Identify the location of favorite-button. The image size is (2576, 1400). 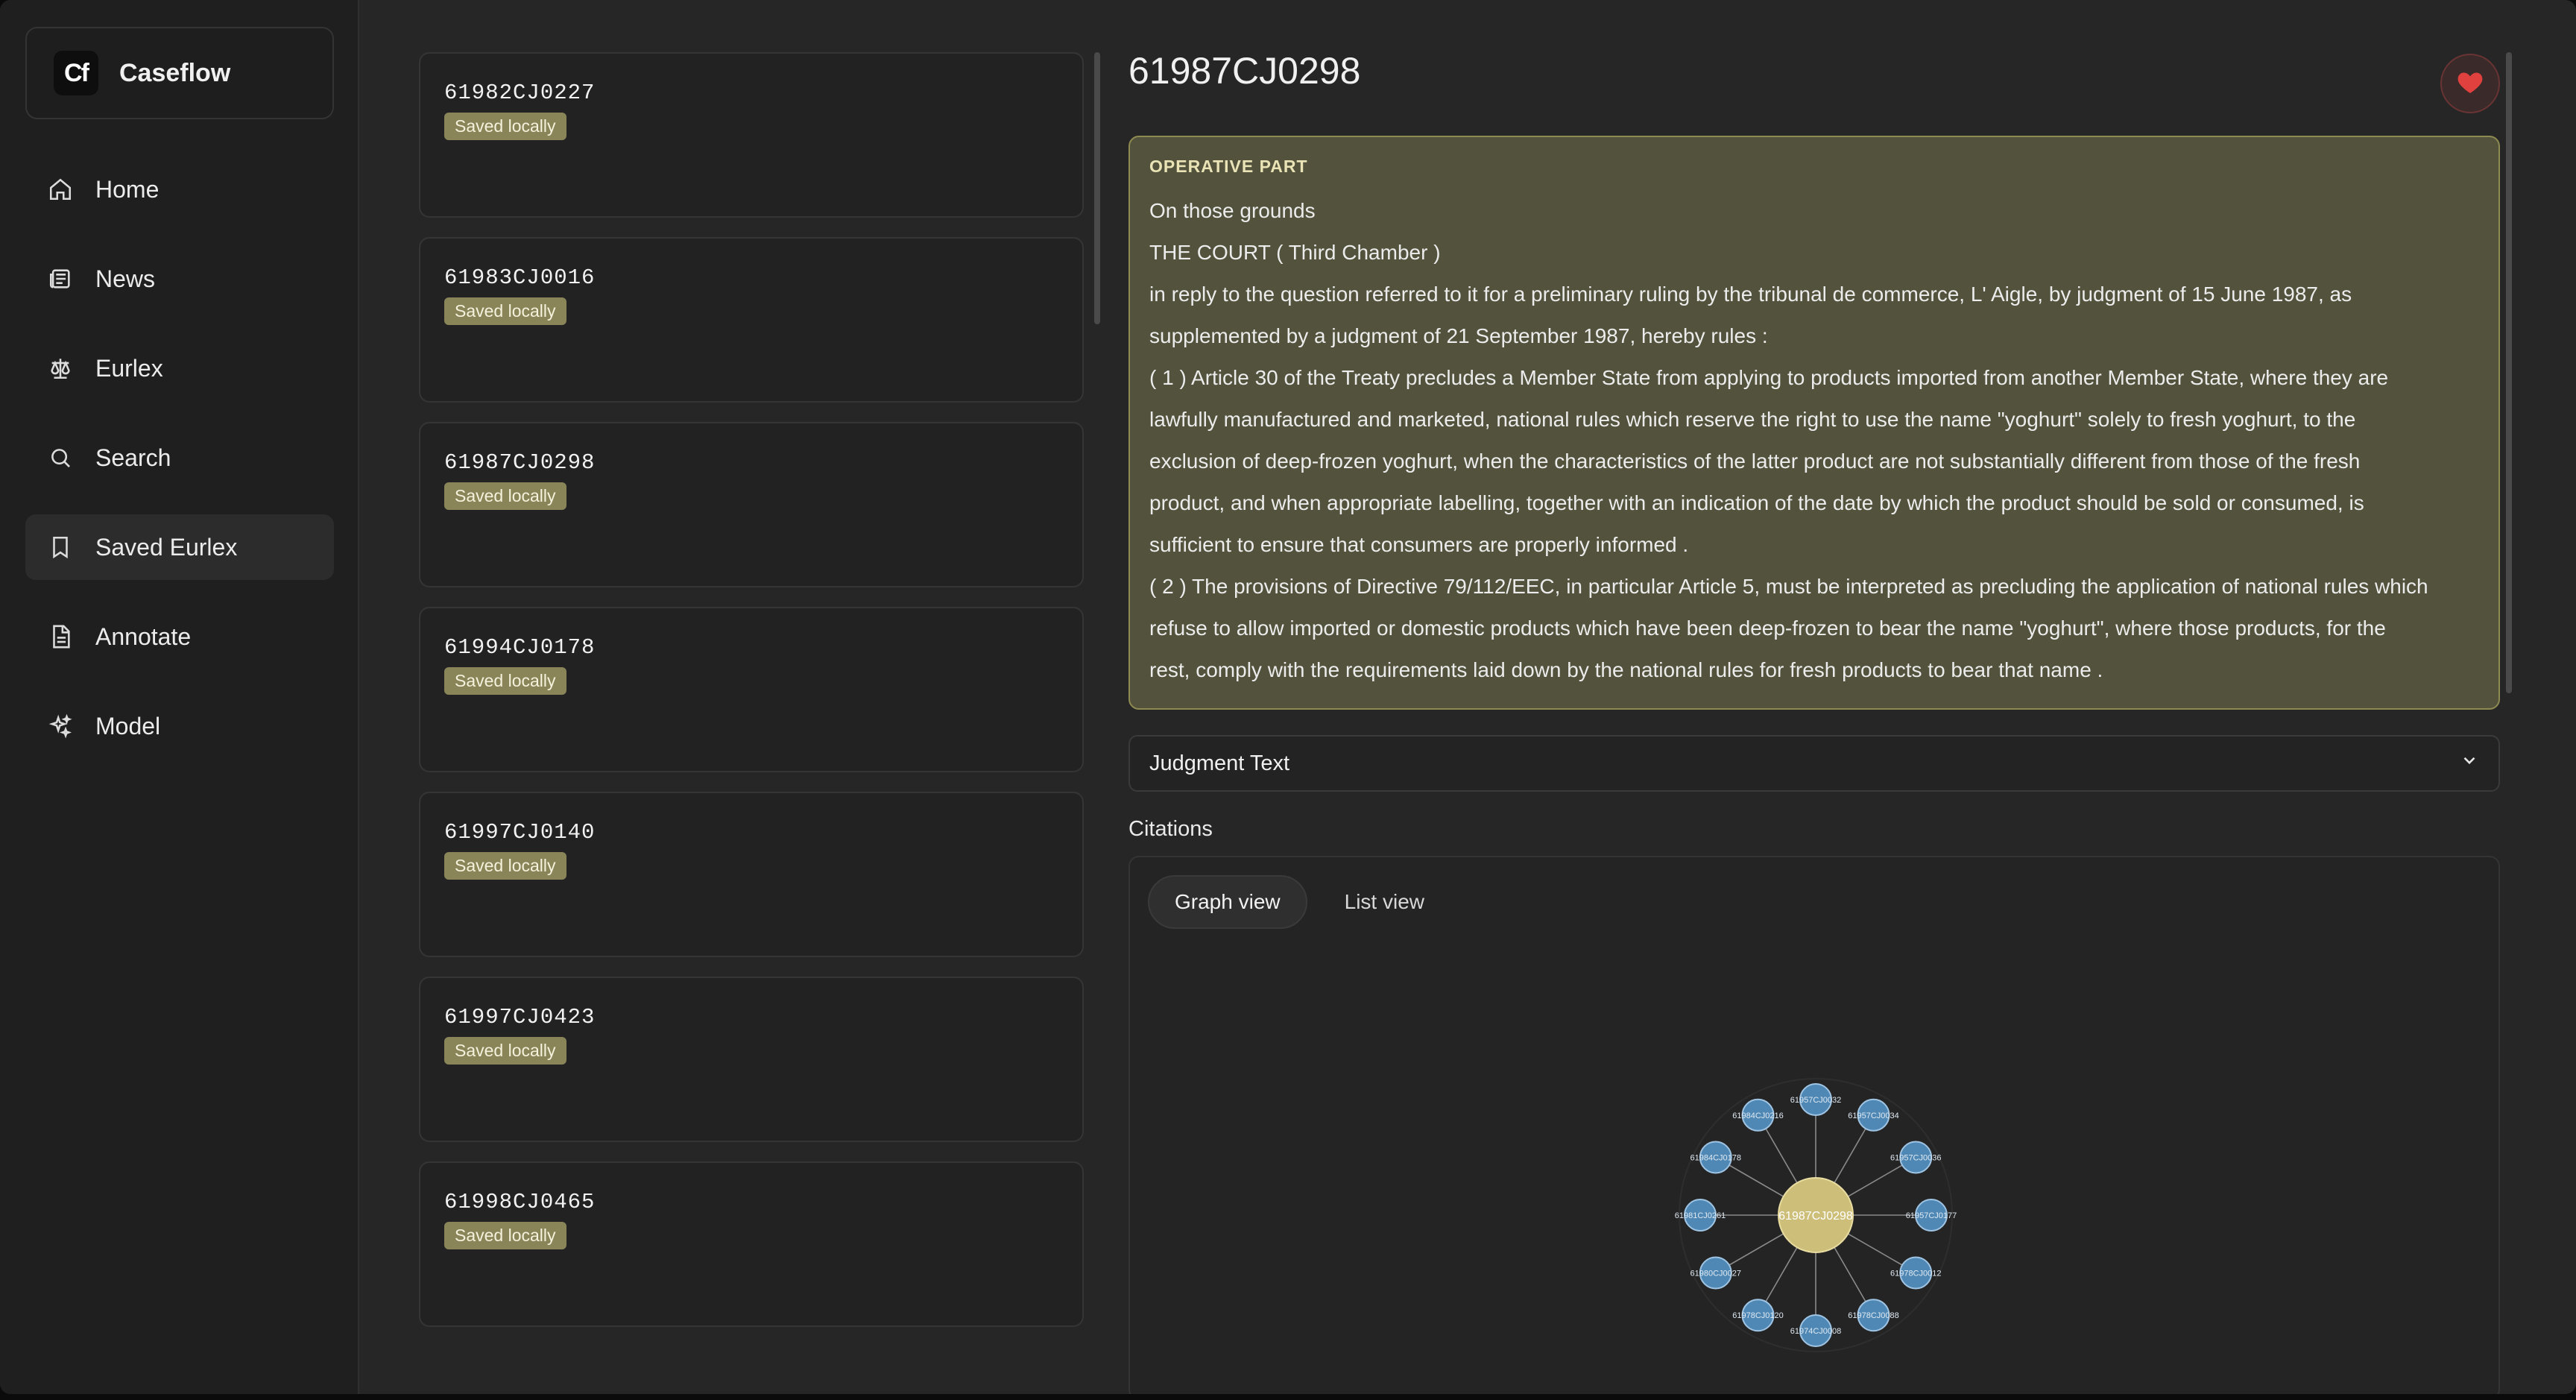
(2470, 83).